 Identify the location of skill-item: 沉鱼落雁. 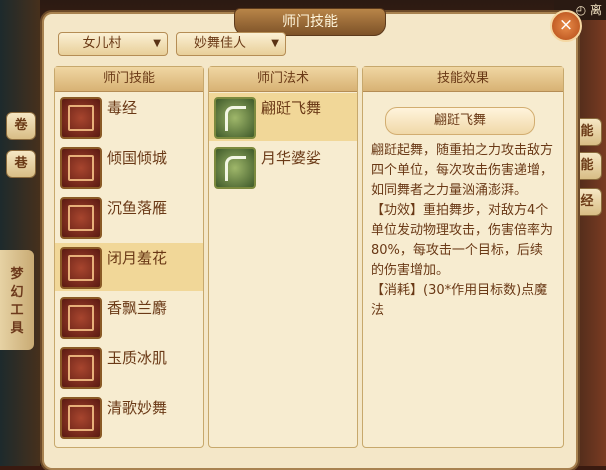
(129, 217).